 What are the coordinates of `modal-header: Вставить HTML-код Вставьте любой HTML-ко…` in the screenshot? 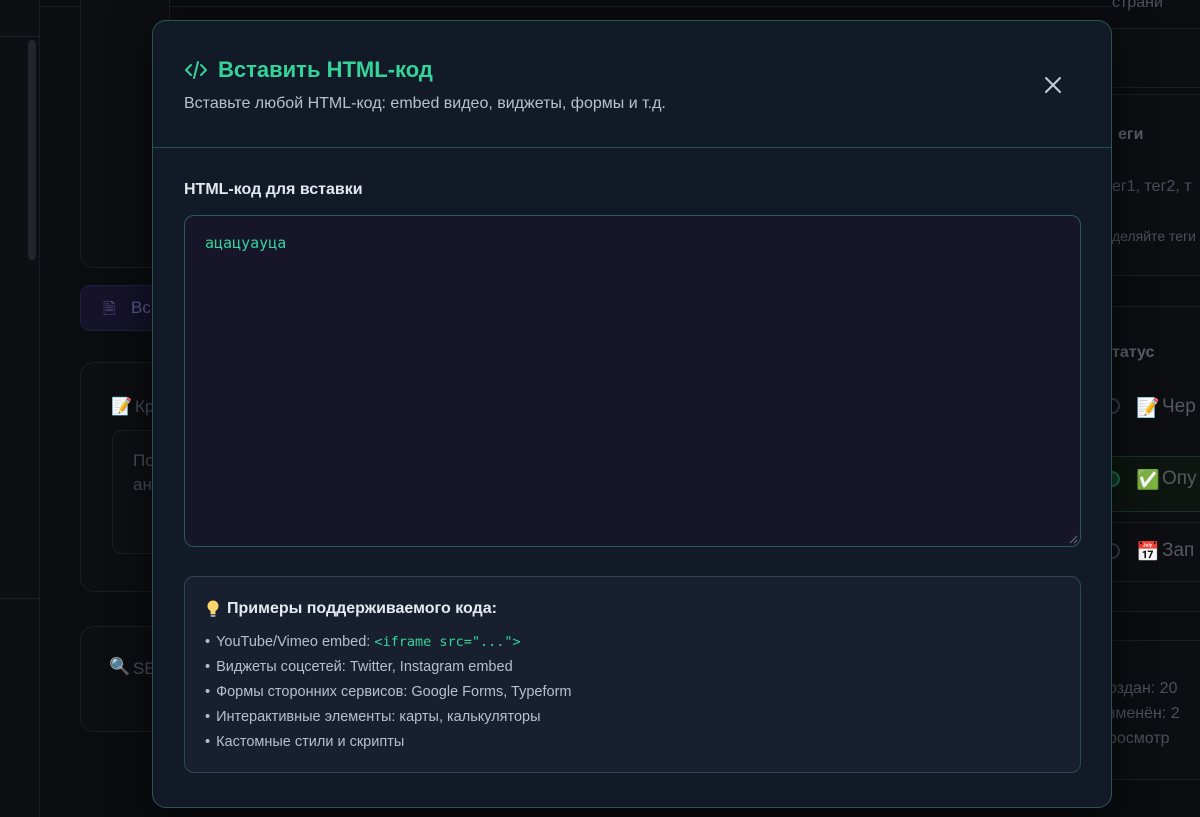 It's located at (632, 84).